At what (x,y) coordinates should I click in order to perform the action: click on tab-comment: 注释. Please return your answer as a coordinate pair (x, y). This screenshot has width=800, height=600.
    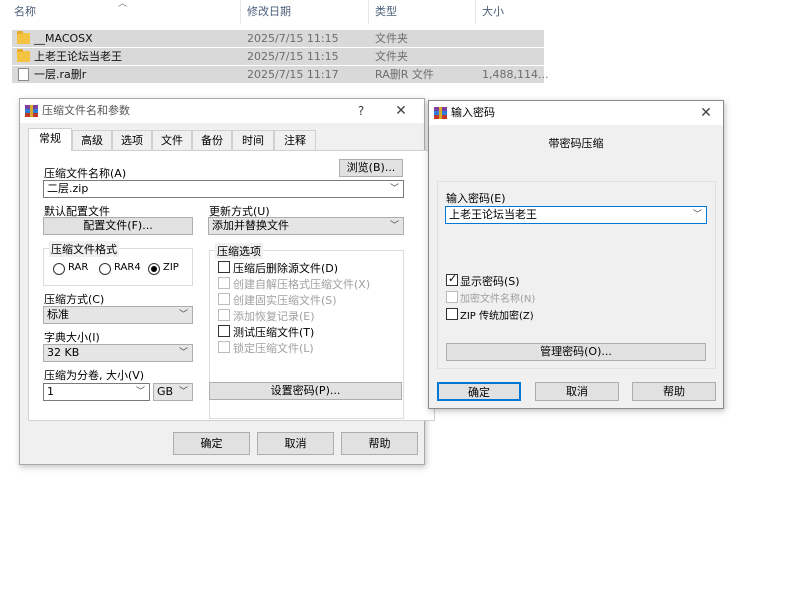
    Looking at the image, I should click on (295, 140).